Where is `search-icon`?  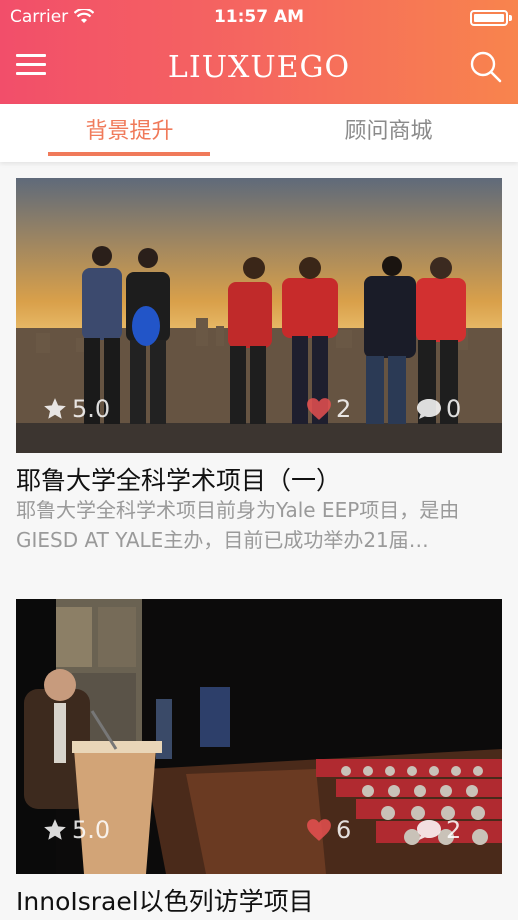
search-icon is located at coordinates (485, 67).